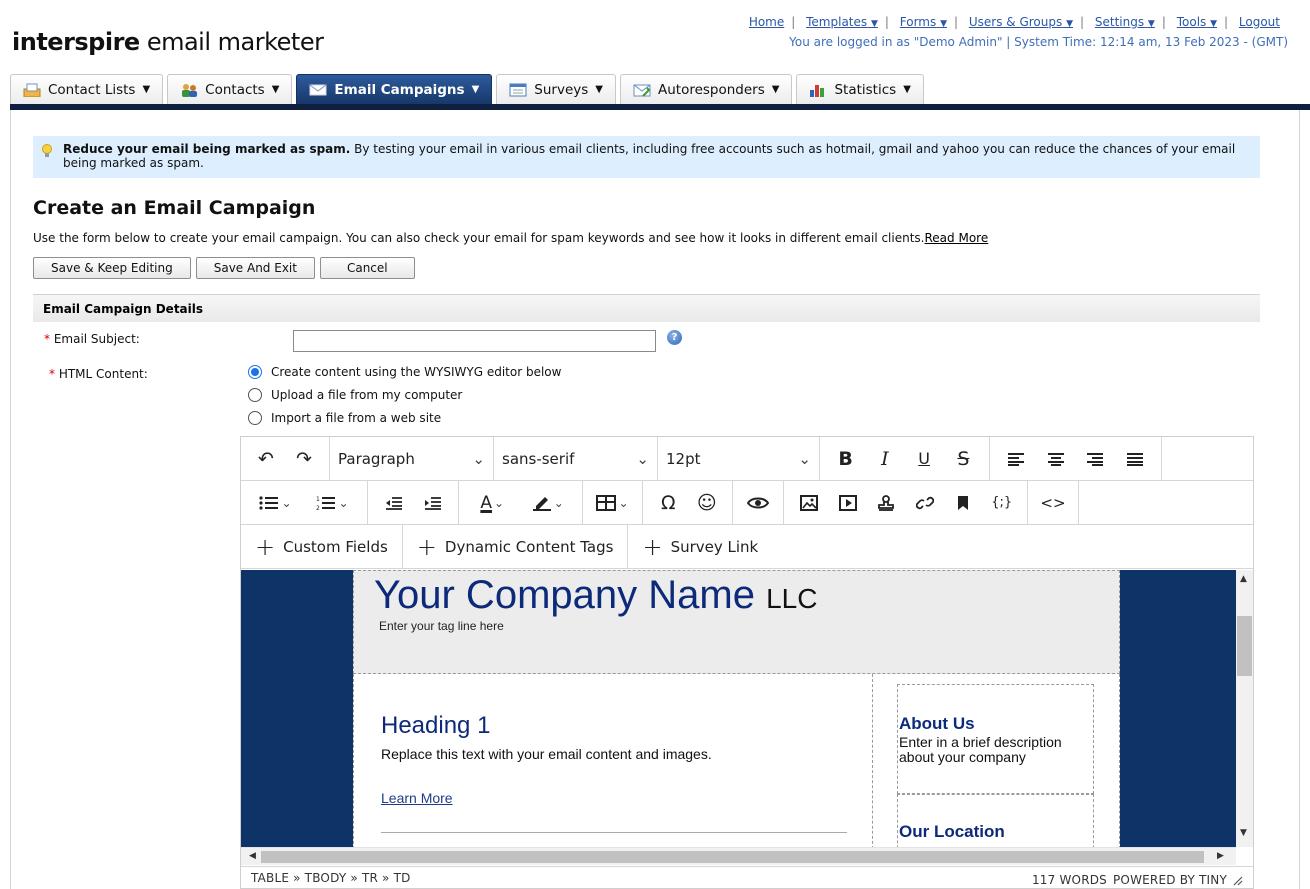 The height and width of the screenshot is (889, 1310). What do you see at coordinates (1069, 880) in the screenshot?
I see `word-count: 117 WORDS` at bounding box center [1069, 880].